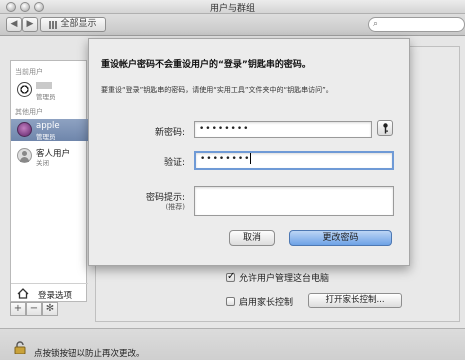 The height and width of the screenshot is (360, 465). I want to click on login-options-label: 登录选项, so click(55, 296).